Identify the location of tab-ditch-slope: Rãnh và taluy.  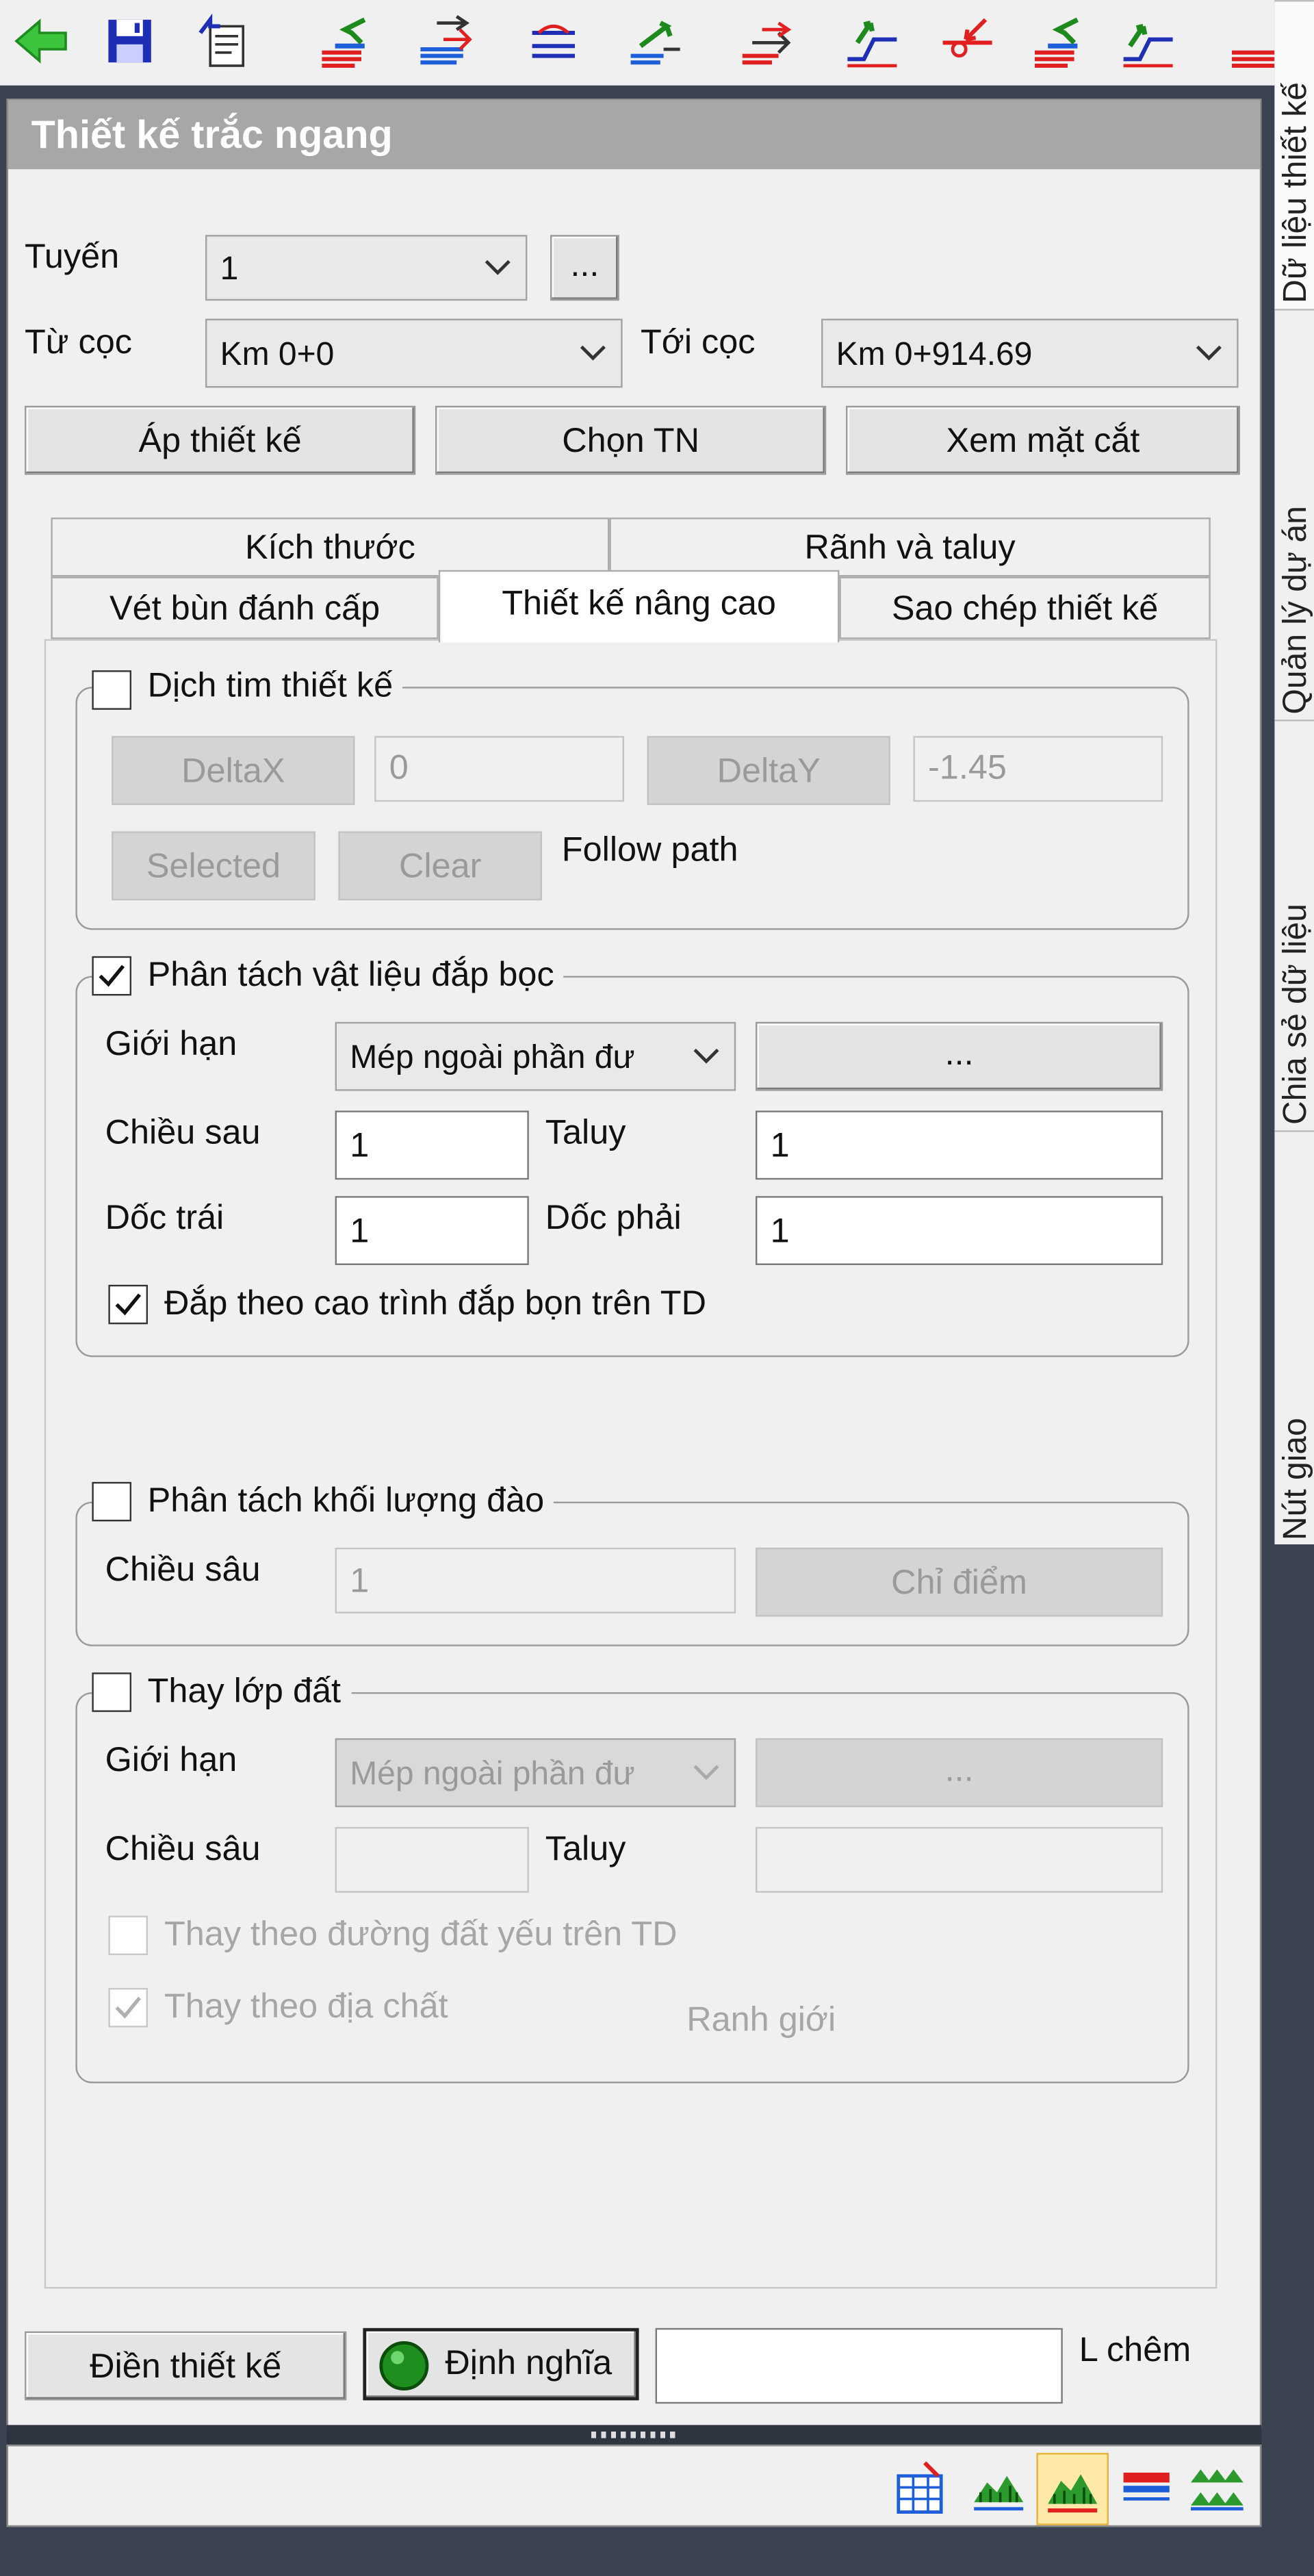
(910, 547).